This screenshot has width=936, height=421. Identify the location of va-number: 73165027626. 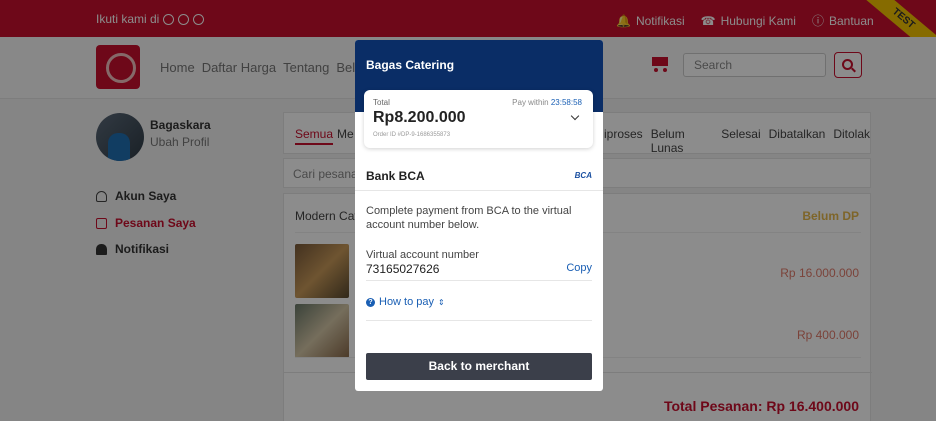
(403, 269).